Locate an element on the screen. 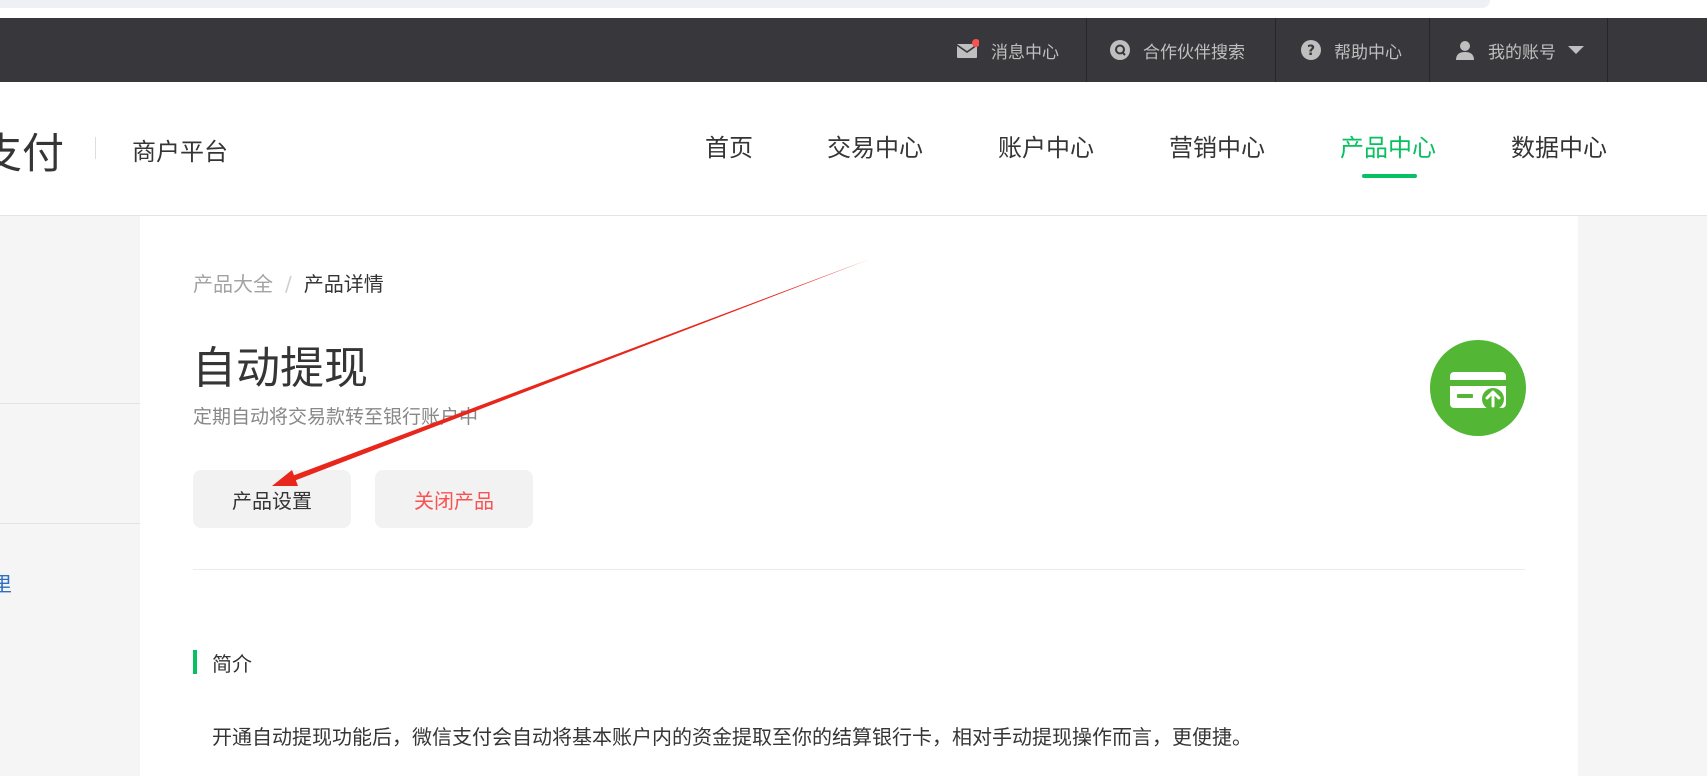 The height and width of the screenshot is (776, 1707). logo-text: 支付 is located at coordinates (32, 150).